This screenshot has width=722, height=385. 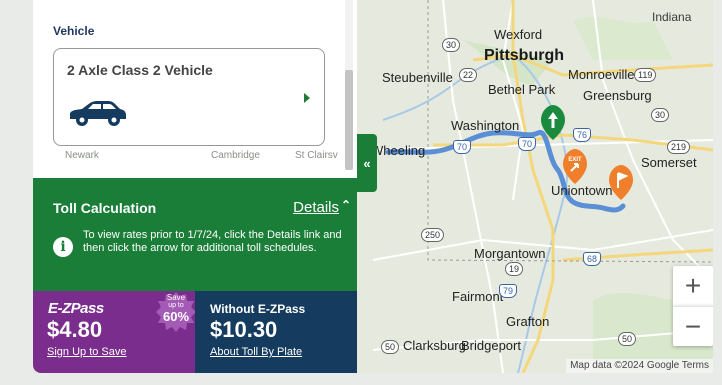 What do you see at coordinates (74, 31) in the screenshot?
I see `vehicle-heading: Vehicle` at bounding box center [74, 31].